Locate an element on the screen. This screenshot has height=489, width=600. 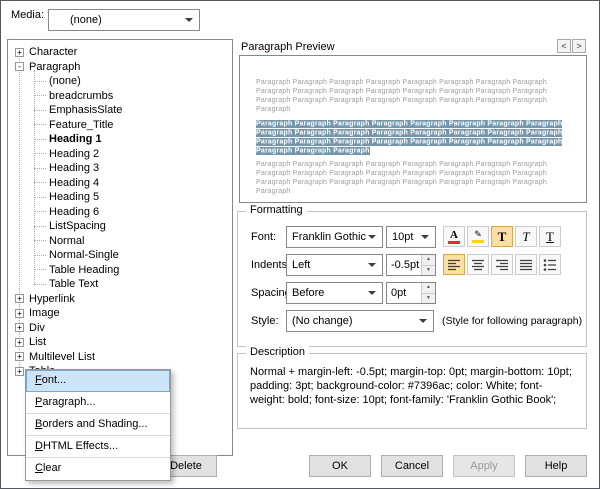
align-right-button is located at coordinates (502, 264).